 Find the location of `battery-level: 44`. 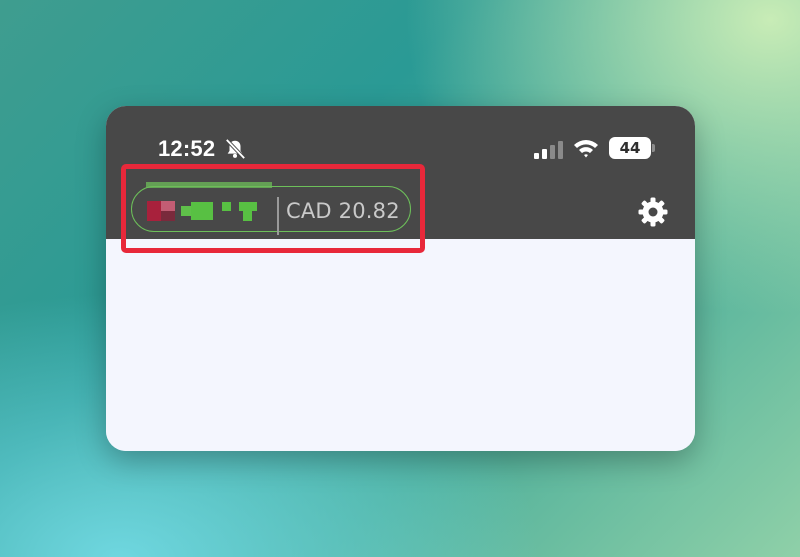

battery-level: 44 is located at coordinates (630, 148).